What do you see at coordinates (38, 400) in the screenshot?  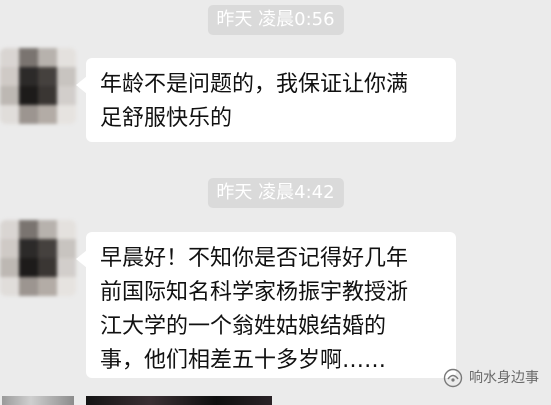 I see `avatar-partial` at bounding box center [38, 400].